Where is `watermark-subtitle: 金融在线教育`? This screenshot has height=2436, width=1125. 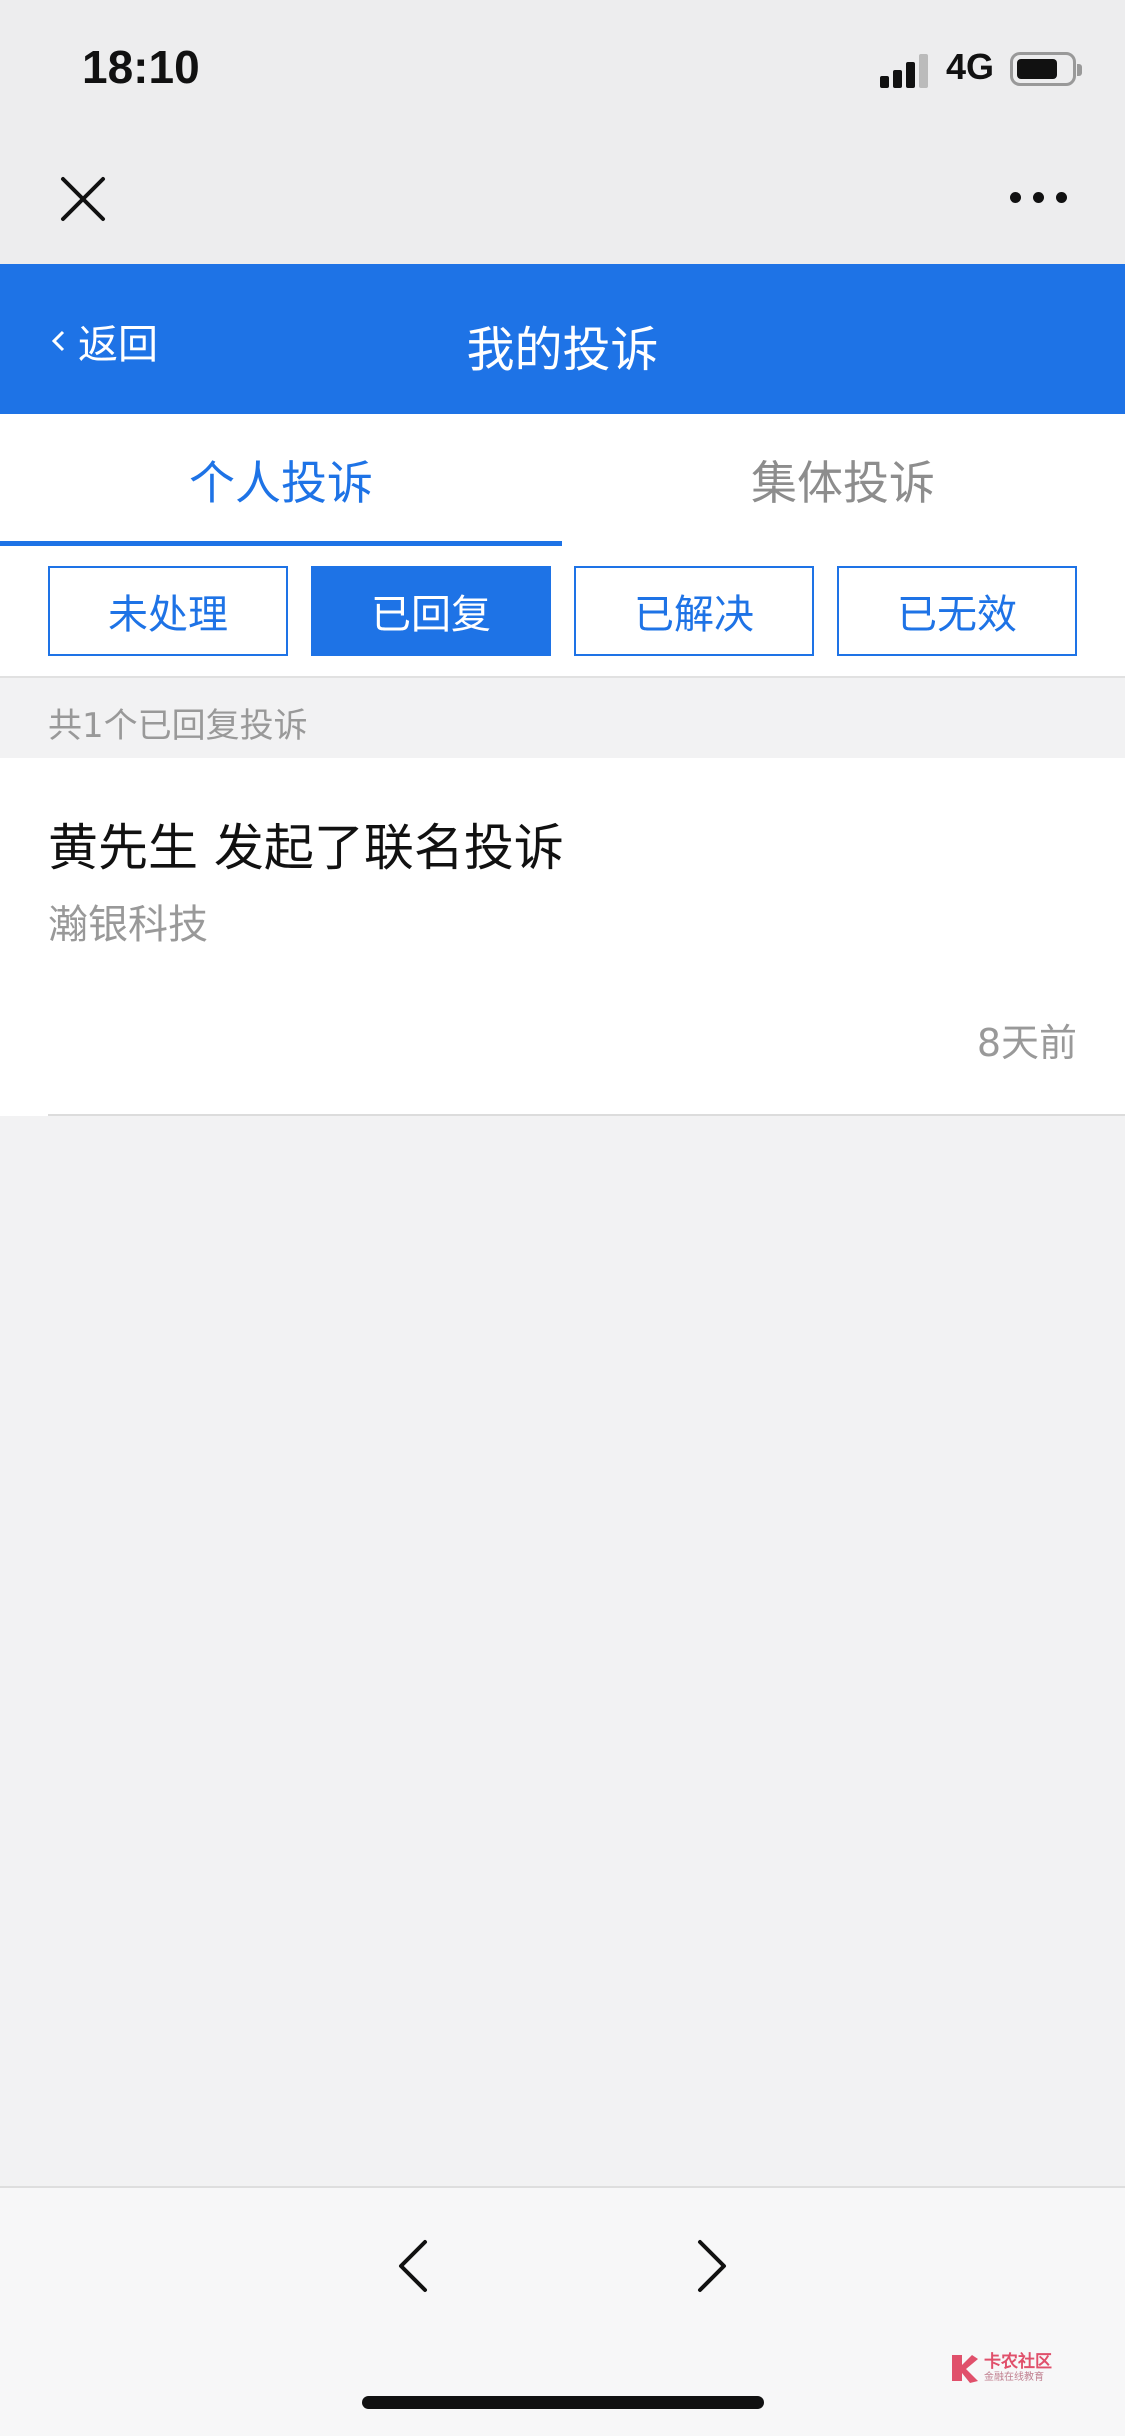
watermark-subtitle: 金融在线教育 is located at coordinates (1014, 2377).